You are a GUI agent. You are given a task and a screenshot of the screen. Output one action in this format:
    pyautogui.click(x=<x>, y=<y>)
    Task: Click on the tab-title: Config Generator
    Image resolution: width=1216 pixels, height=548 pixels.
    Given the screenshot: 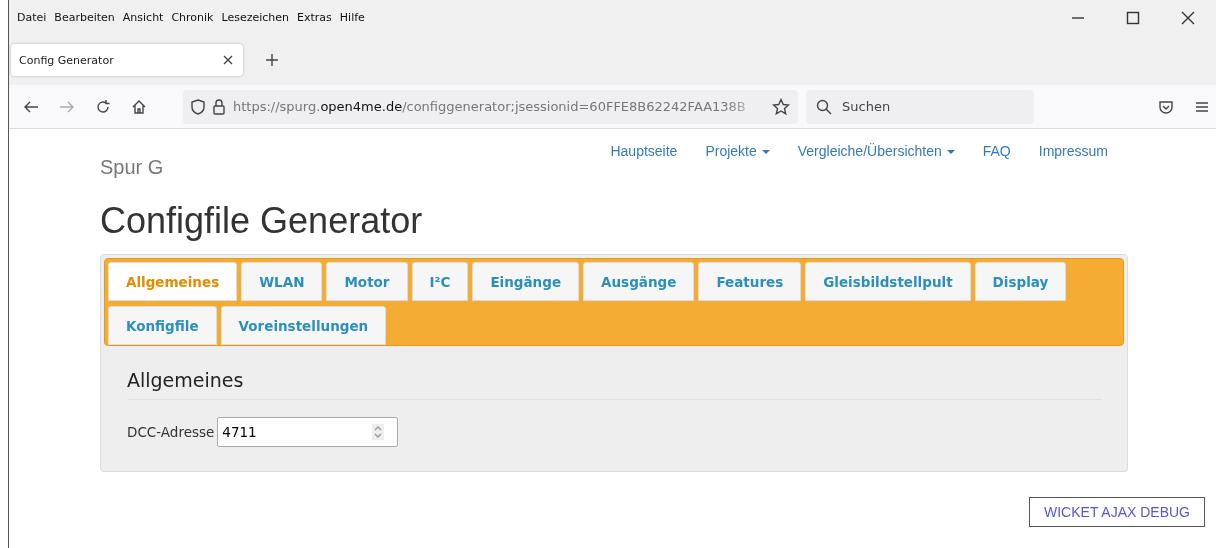 What is the action you would take?
    pyautogui.click(x=67, y=60)
    